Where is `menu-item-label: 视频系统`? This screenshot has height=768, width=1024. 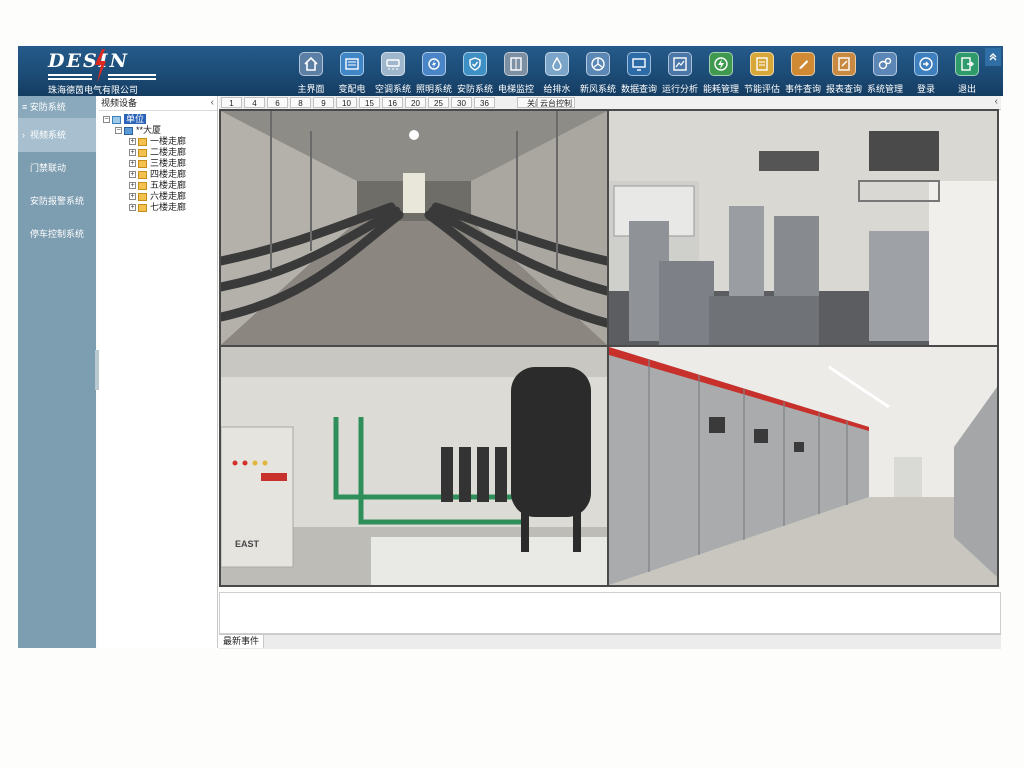 menu-item-label: 视频系统 is located at coordinates (48, 135).